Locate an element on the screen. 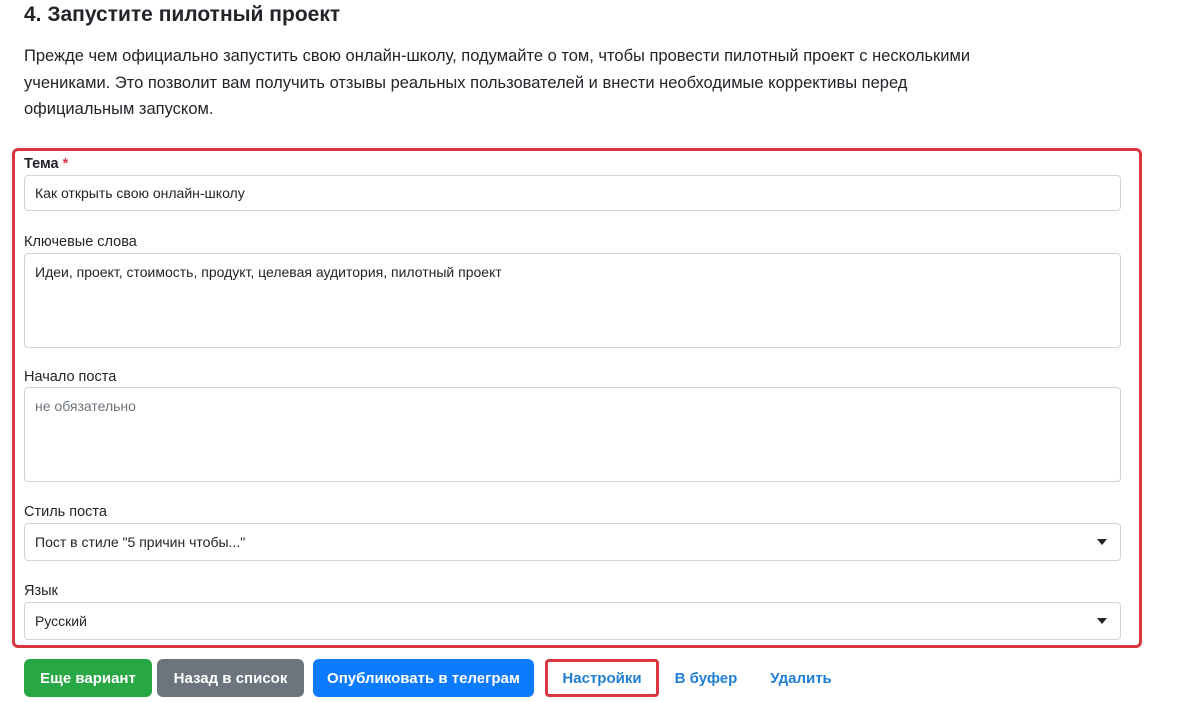 Image resolution: width=1200 pixels, height=702 pixels. required-mark: * is located at coordinates (65, 164).